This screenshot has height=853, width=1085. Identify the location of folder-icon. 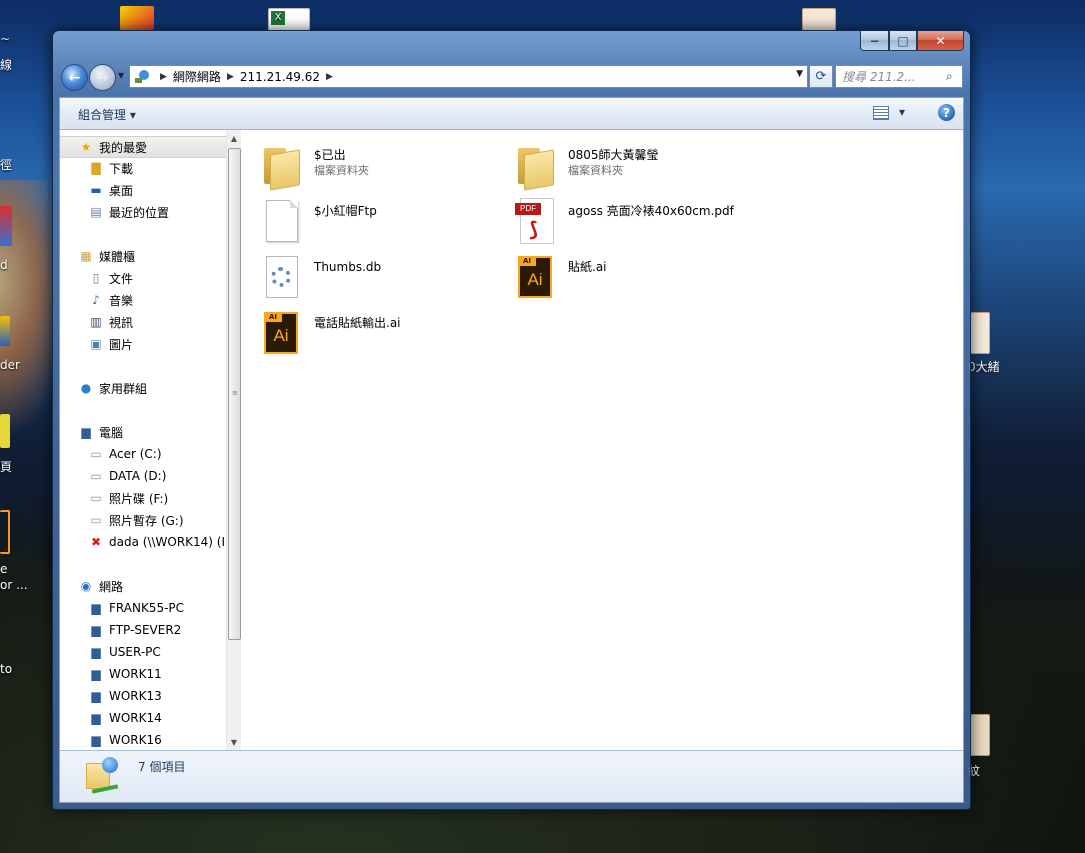
(537, 165).